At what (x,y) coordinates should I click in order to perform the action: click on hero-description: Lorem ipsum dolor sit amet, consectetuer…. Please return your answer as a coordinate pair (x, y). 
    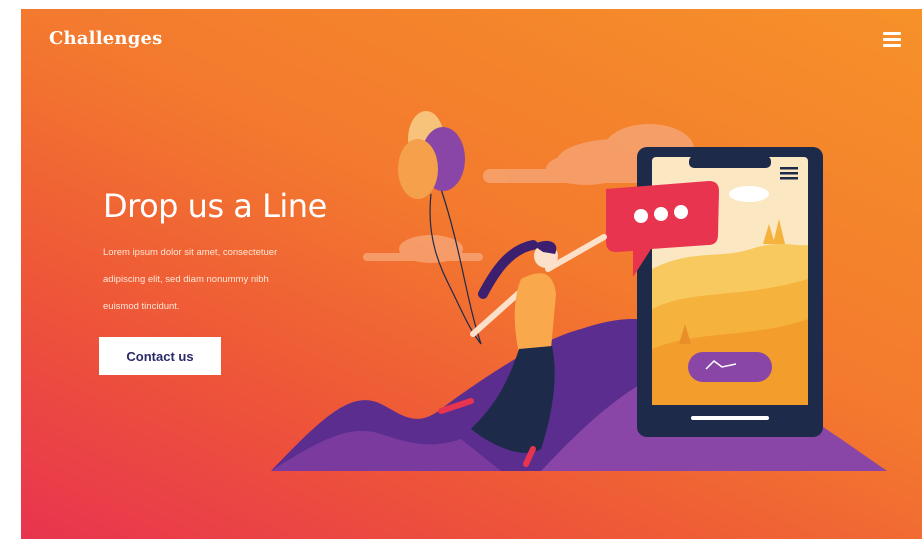
    Looking at the image, I should click on (218, 279).